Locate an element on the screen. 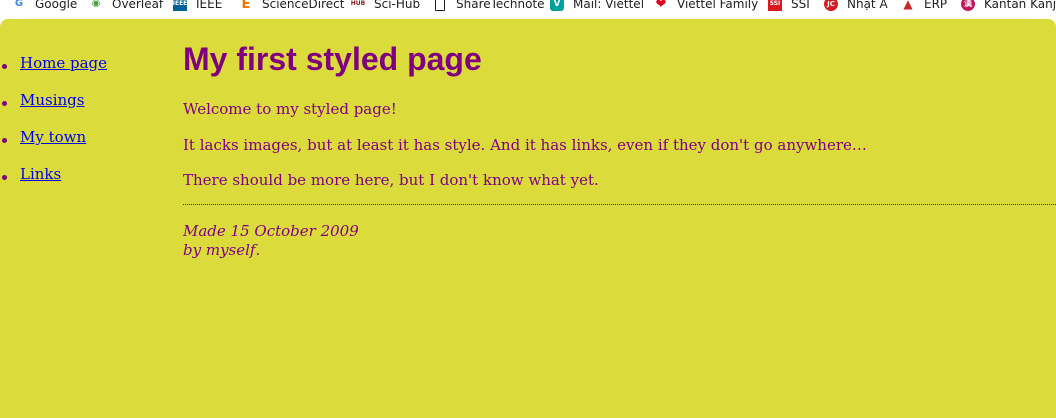  bookmark-label: Kantan Kanji is located at coordinates (1020, 5).